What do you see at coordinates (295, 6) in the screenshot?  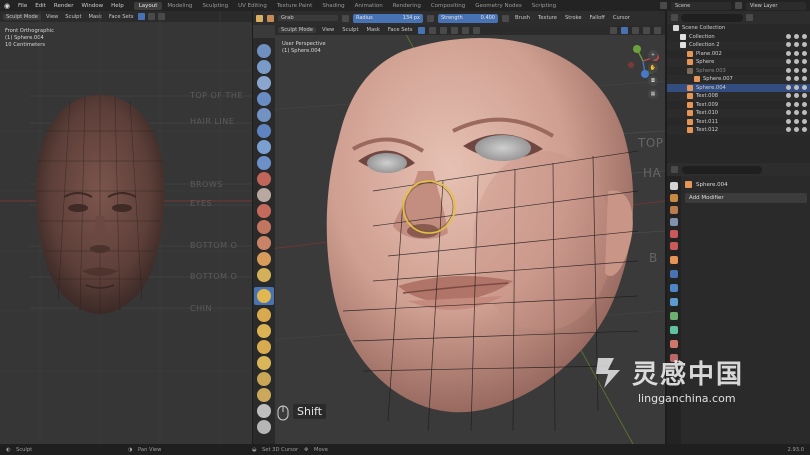 I see `tab-texture-paint: Texture Paint` at bounding box center [295, 6].